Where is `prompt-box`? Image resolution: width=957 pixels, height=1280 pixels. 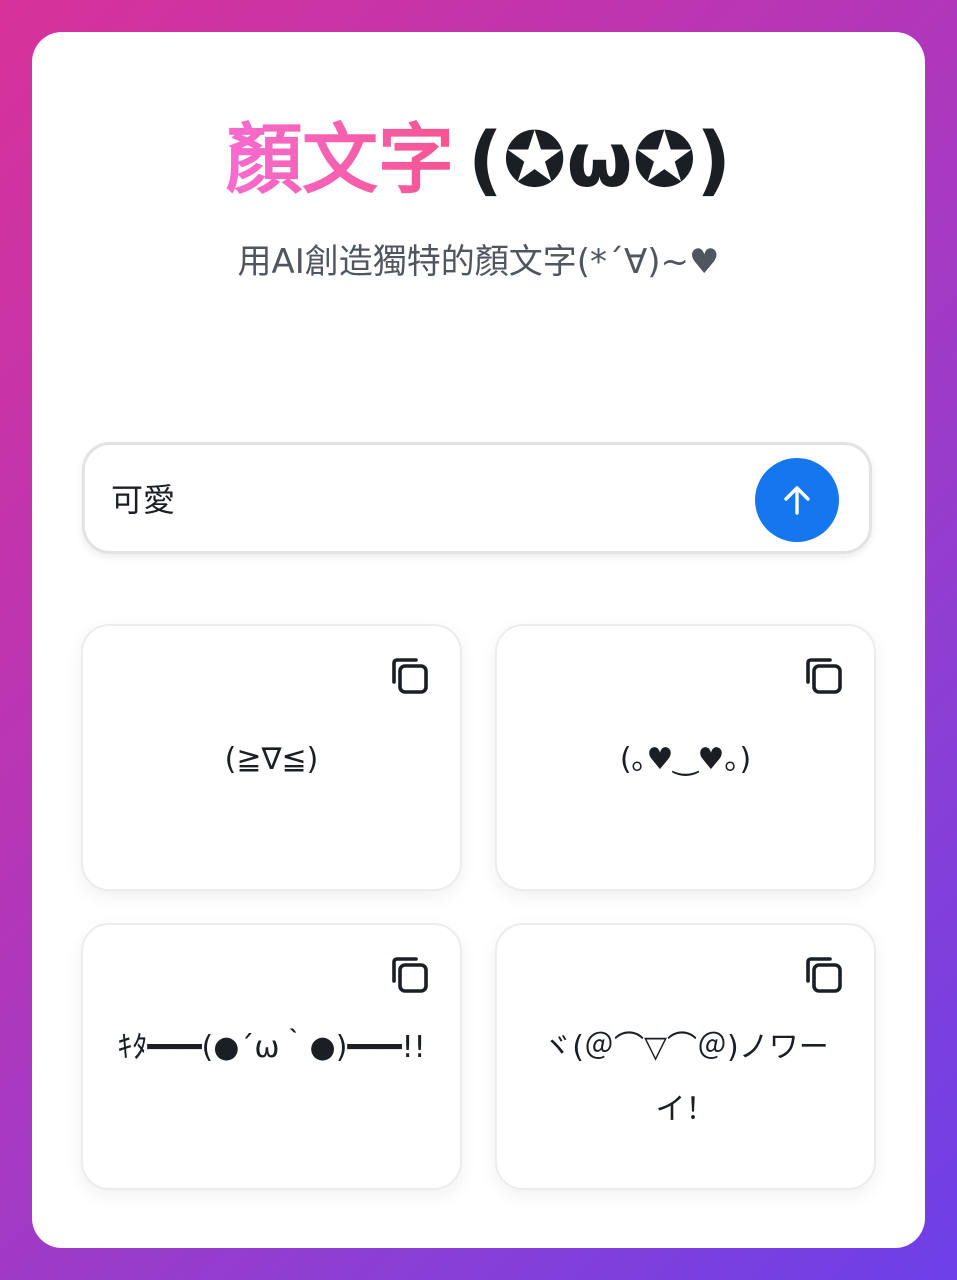
prompt-box is located at coordinates (477, 498).